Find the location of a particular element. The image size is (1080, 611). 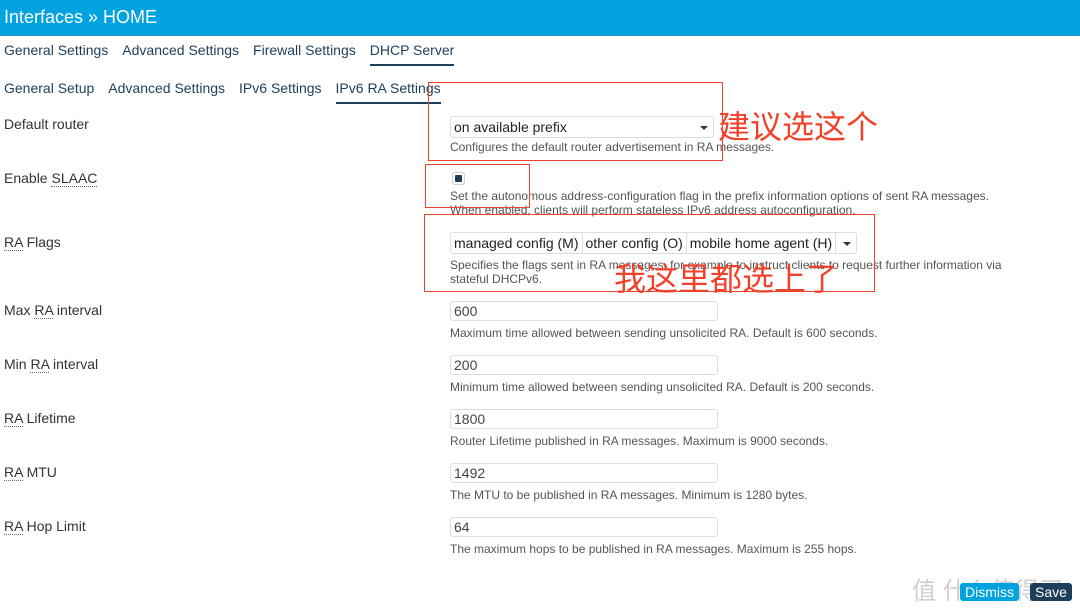

tab-advanced-settings: Advanced Settings is located at coordinates (180, 54).